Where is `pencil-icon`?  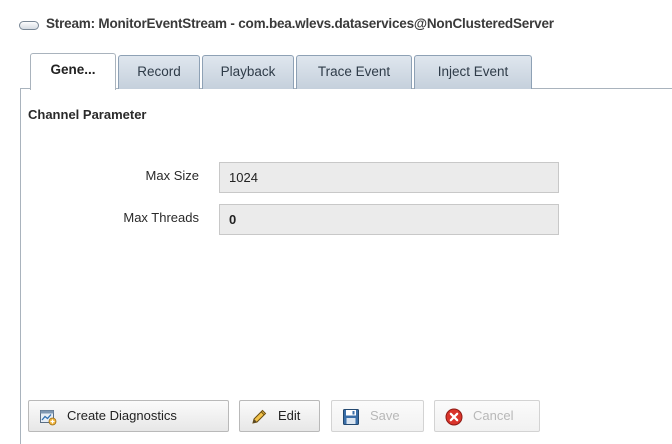
pencil-icon is located at coordinates (259, 416).